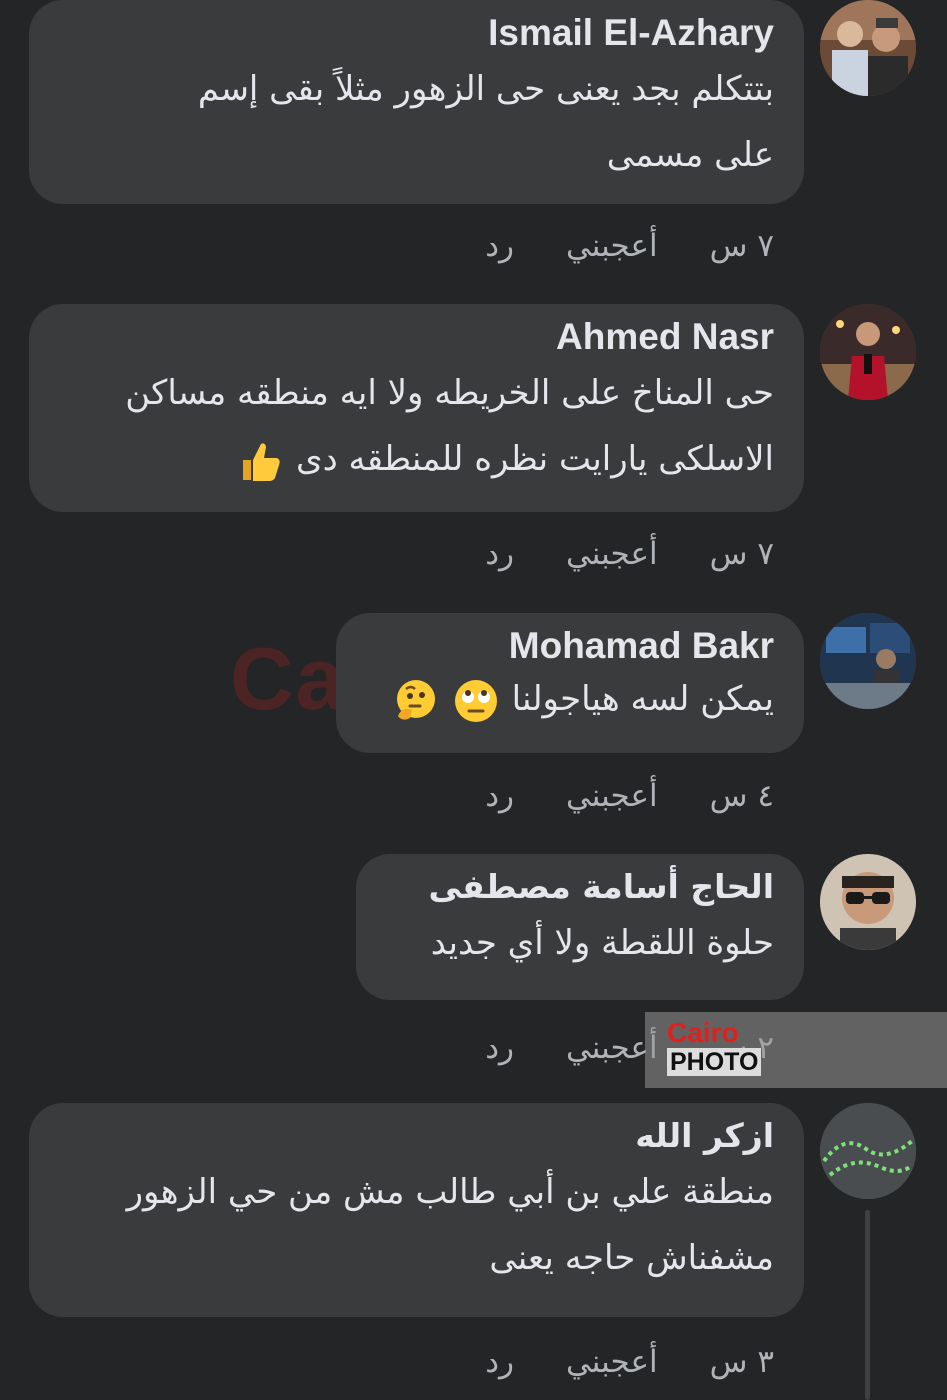  I want to click on profile-photo-man-red-jacket-icon, so click(868, 352).